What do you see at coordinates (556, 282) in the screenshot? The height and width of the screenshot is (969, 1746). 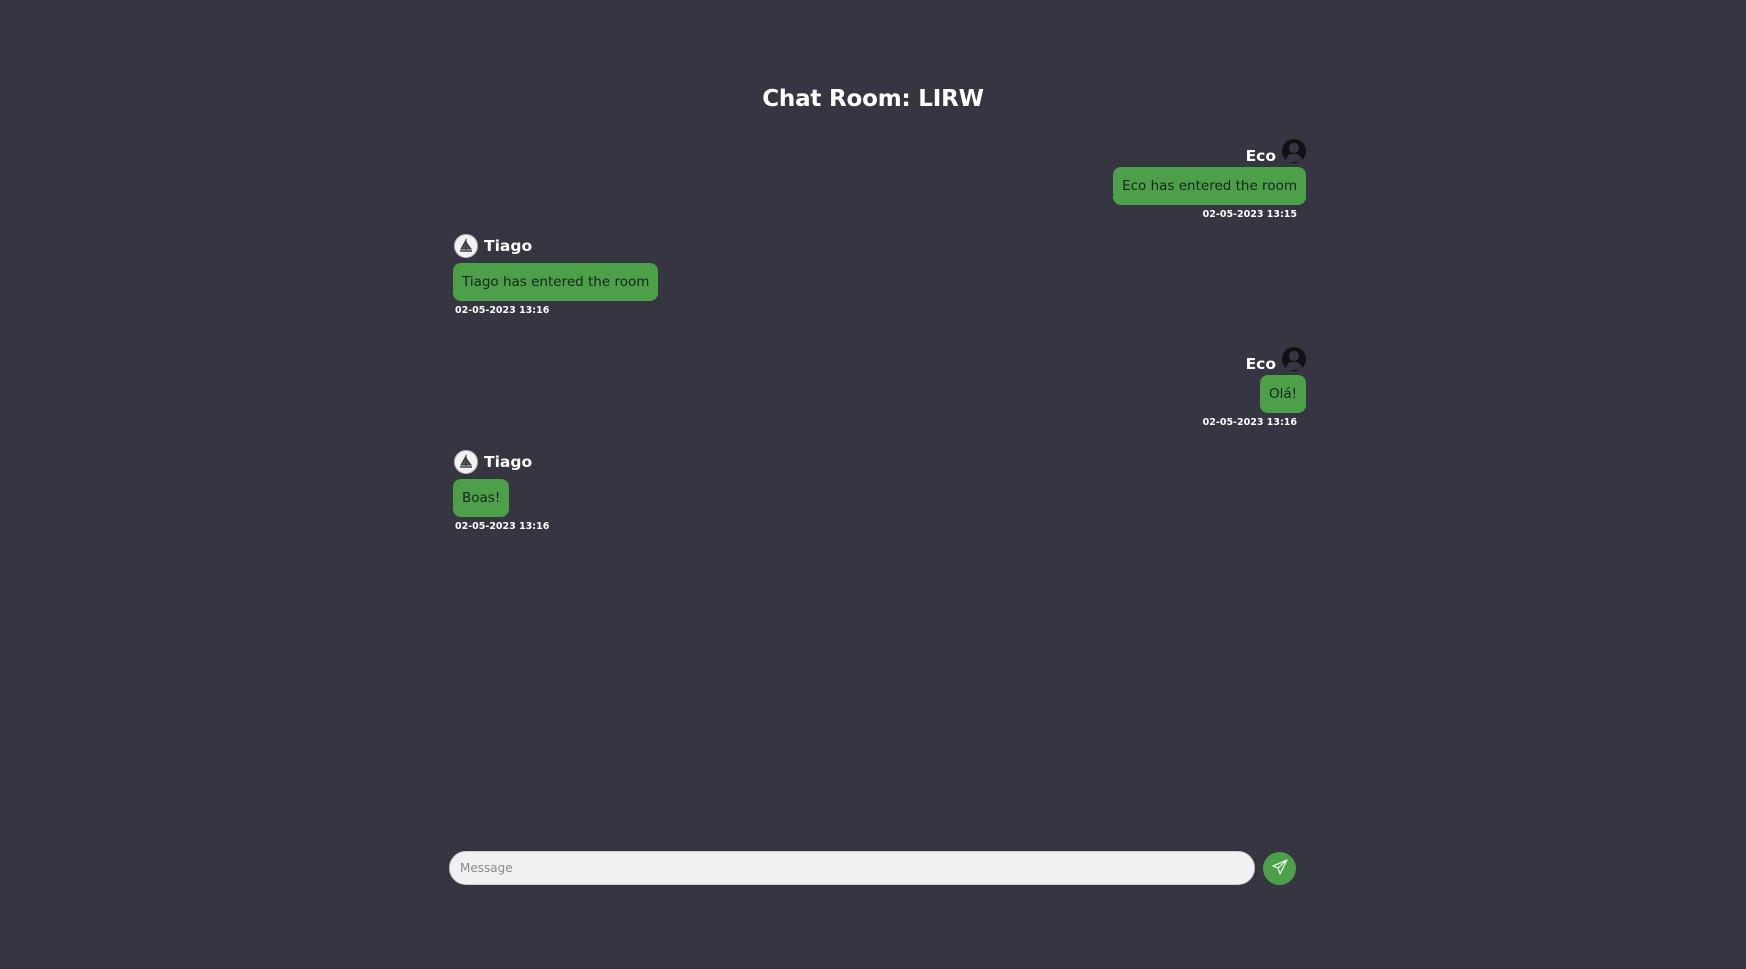 I see `message-bubble: Tiago has entered the room` at bounding box center [556, 282].